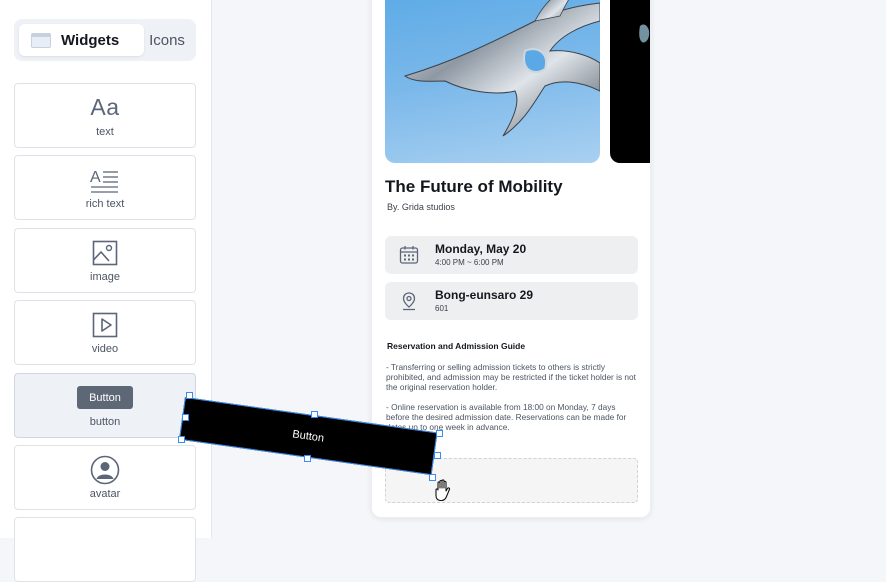 This screenshot has height=582, width=886. I want to click on rich-text-icon: A, so click(105, 180).